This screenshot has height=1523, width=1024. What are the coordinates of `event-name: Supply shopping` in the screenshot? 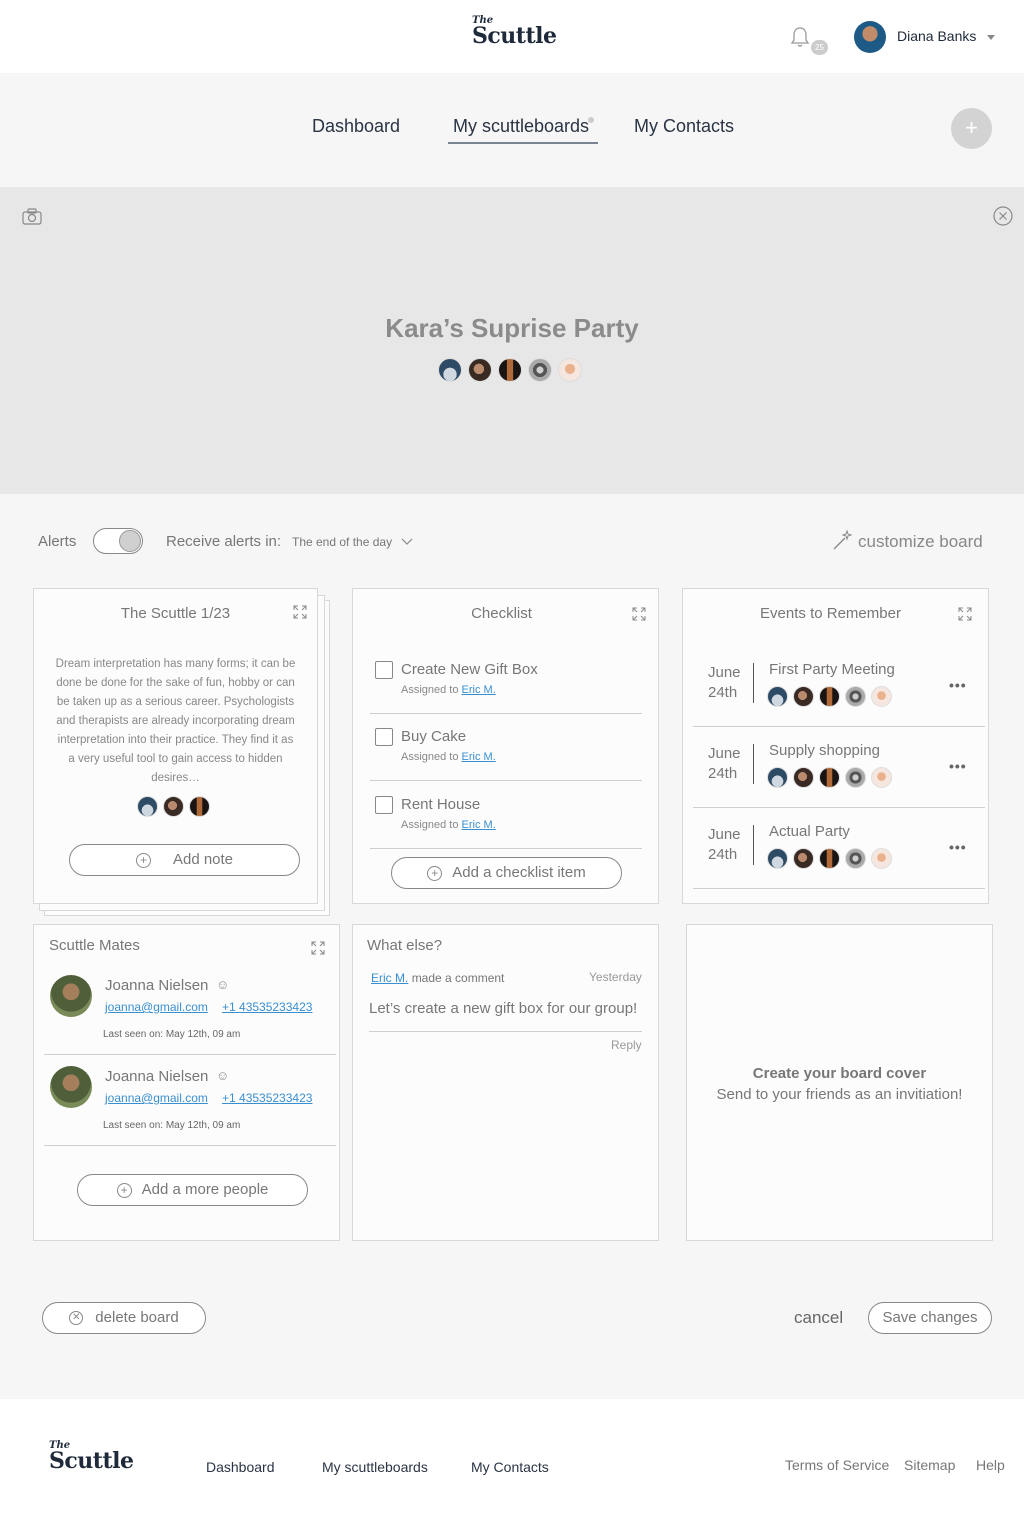 It's located at (824, 750).